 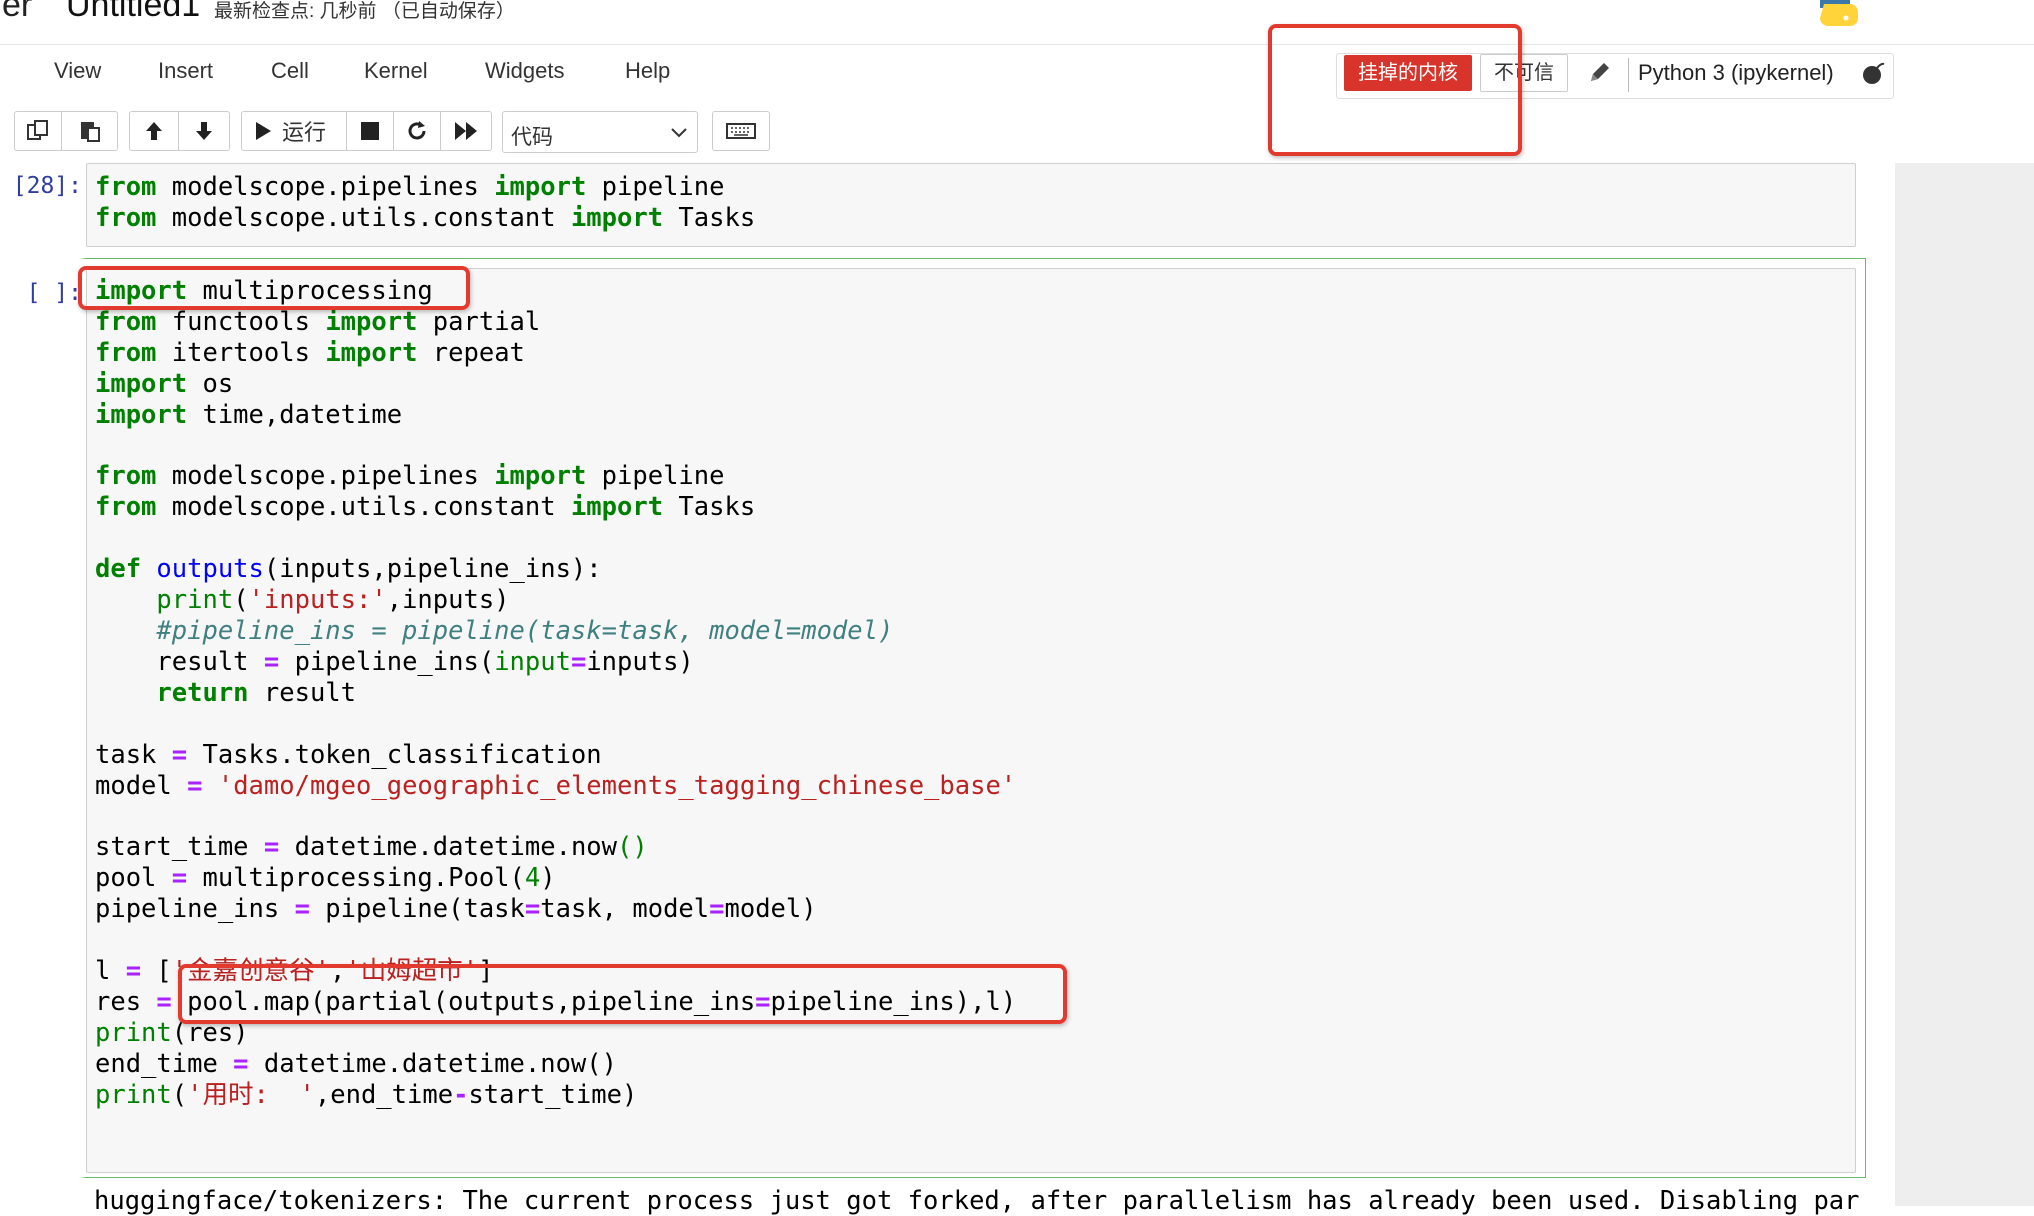 I want to click on restart-run-all-button, so click(x=466, y=131).